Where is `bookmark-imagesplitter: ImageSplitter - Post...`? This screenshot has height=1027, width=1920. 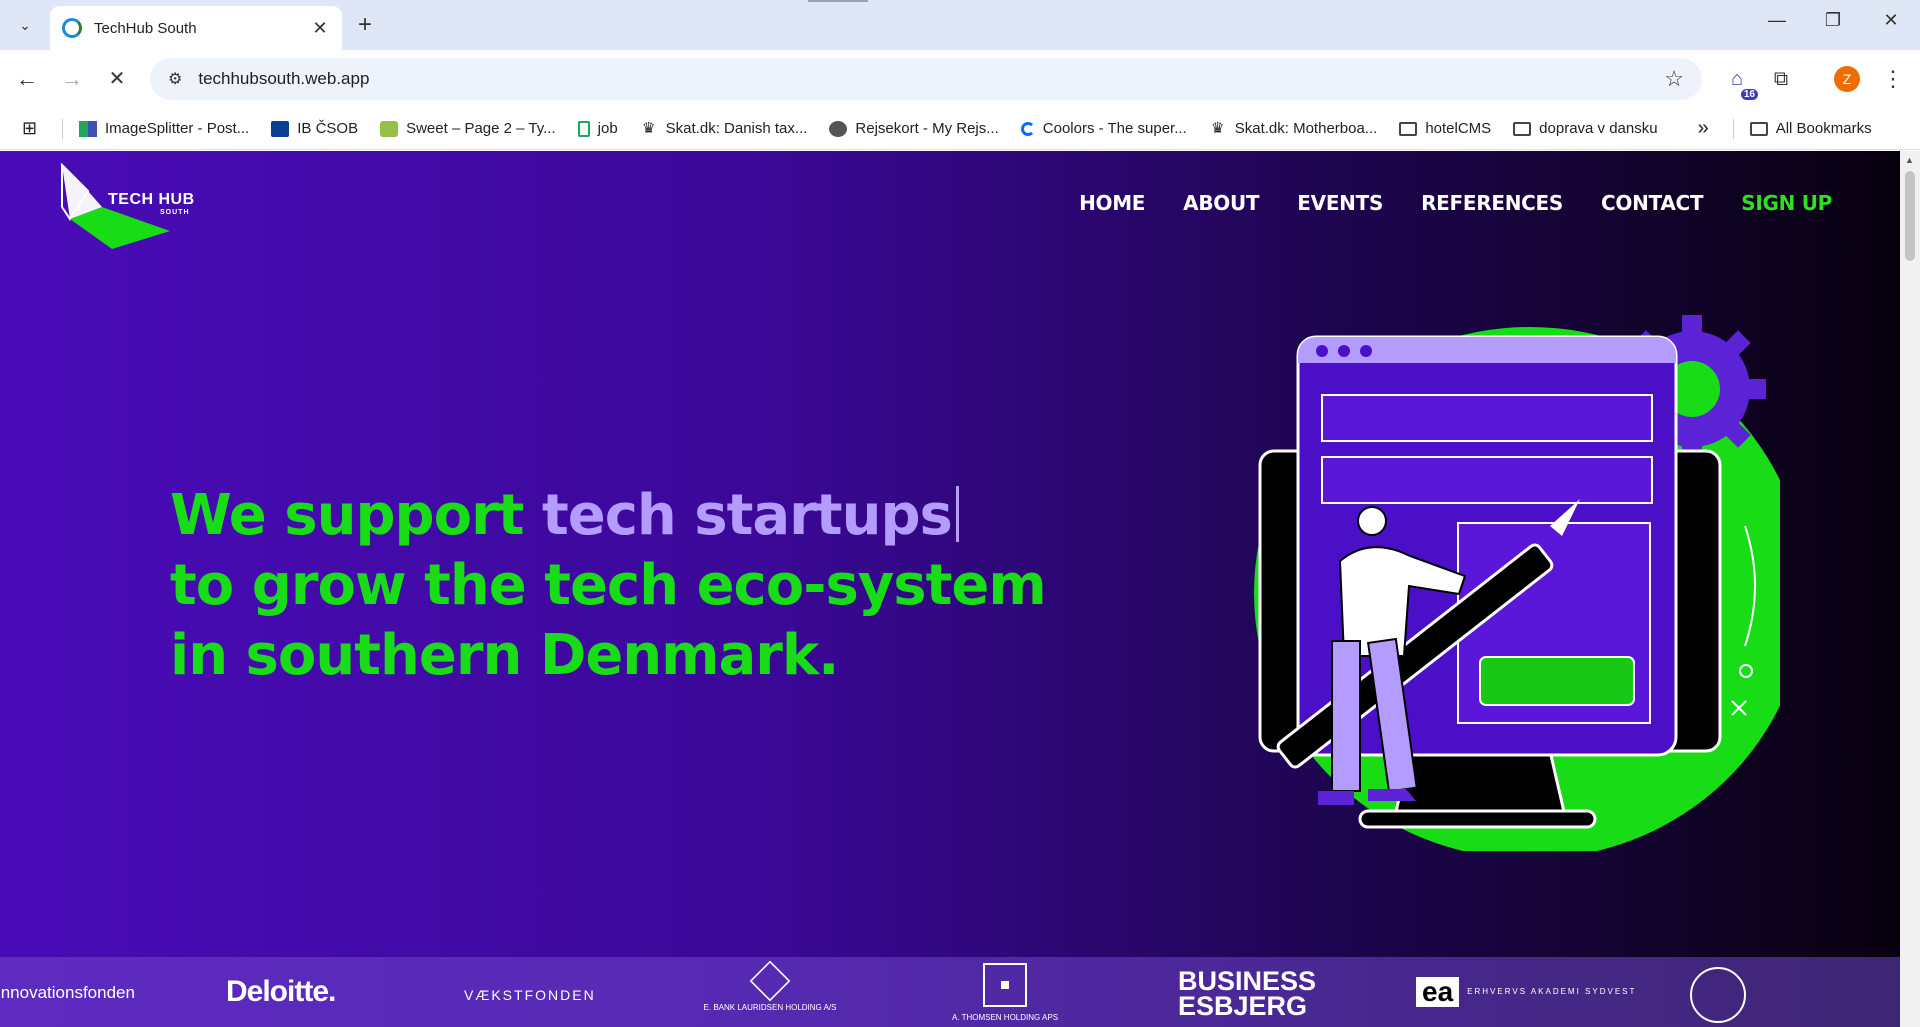
bookmark-imagesplitter: ImageSplitter - Post... is located at coordinates (164, 128).